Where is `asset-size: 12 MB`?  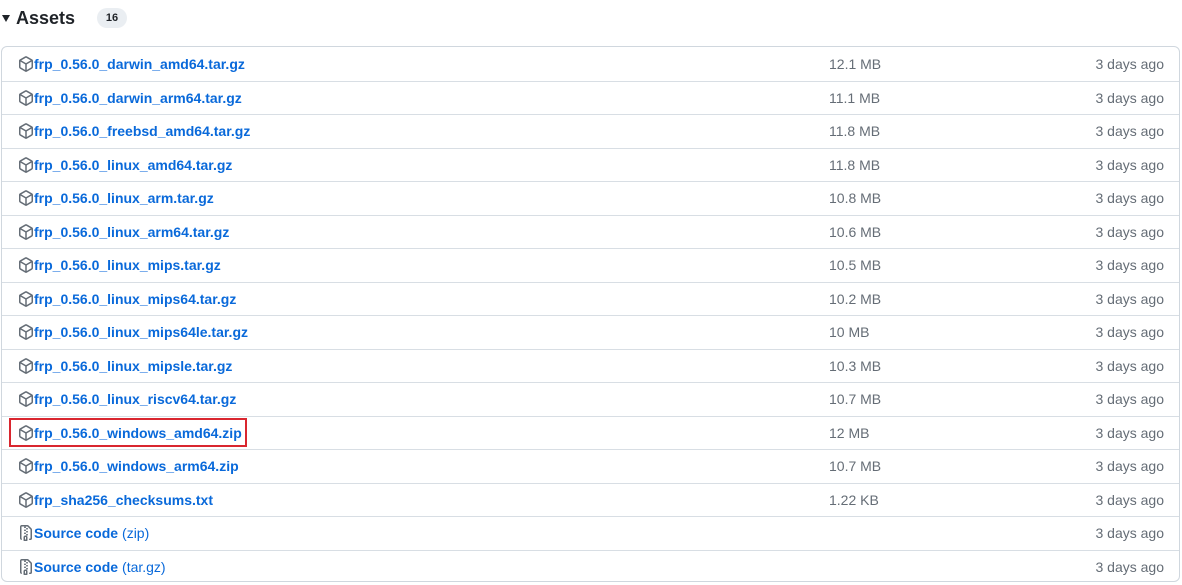
asset-size: 12 MB is located at coordinates (849, 432).